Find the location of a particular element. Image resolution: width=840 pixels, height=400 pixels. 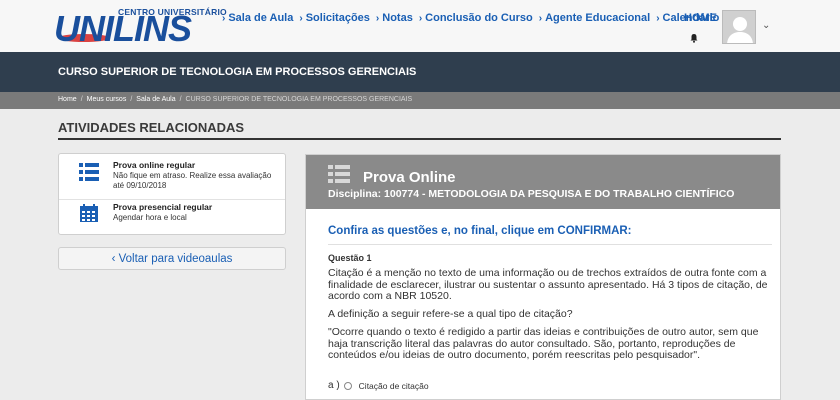

nav-label: Agente Educacional is located at coordinates (598, 18).